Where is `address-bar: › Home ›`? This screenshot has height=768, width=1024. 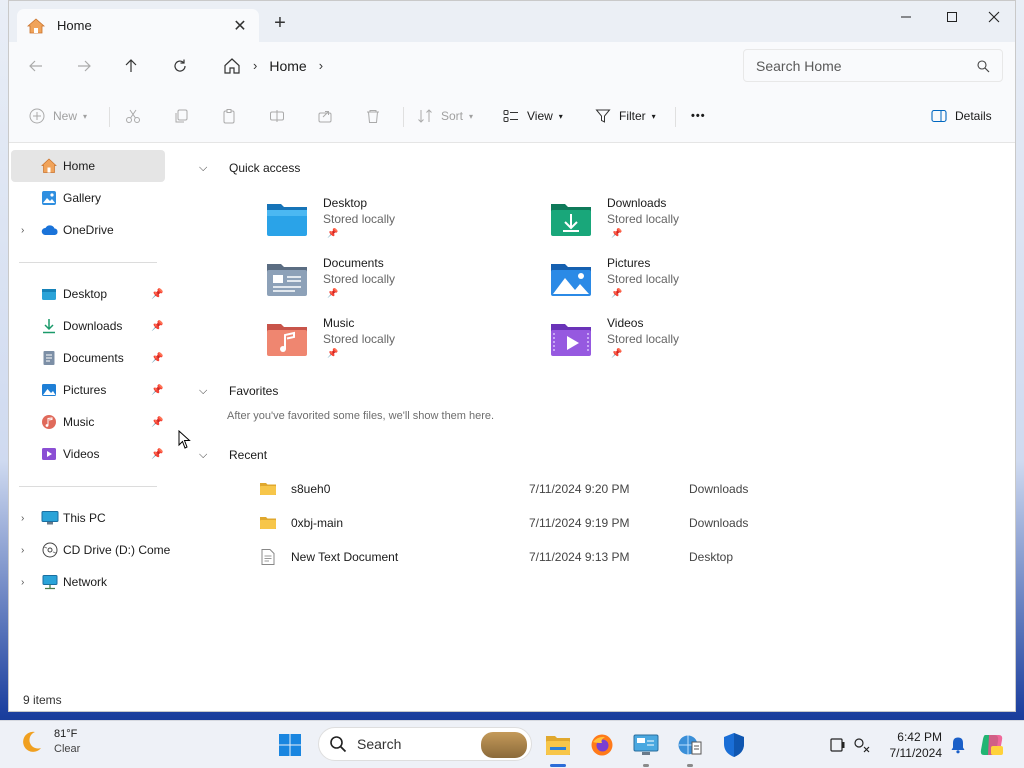
address-bar: › Home › is located at coordinates (473, 65).